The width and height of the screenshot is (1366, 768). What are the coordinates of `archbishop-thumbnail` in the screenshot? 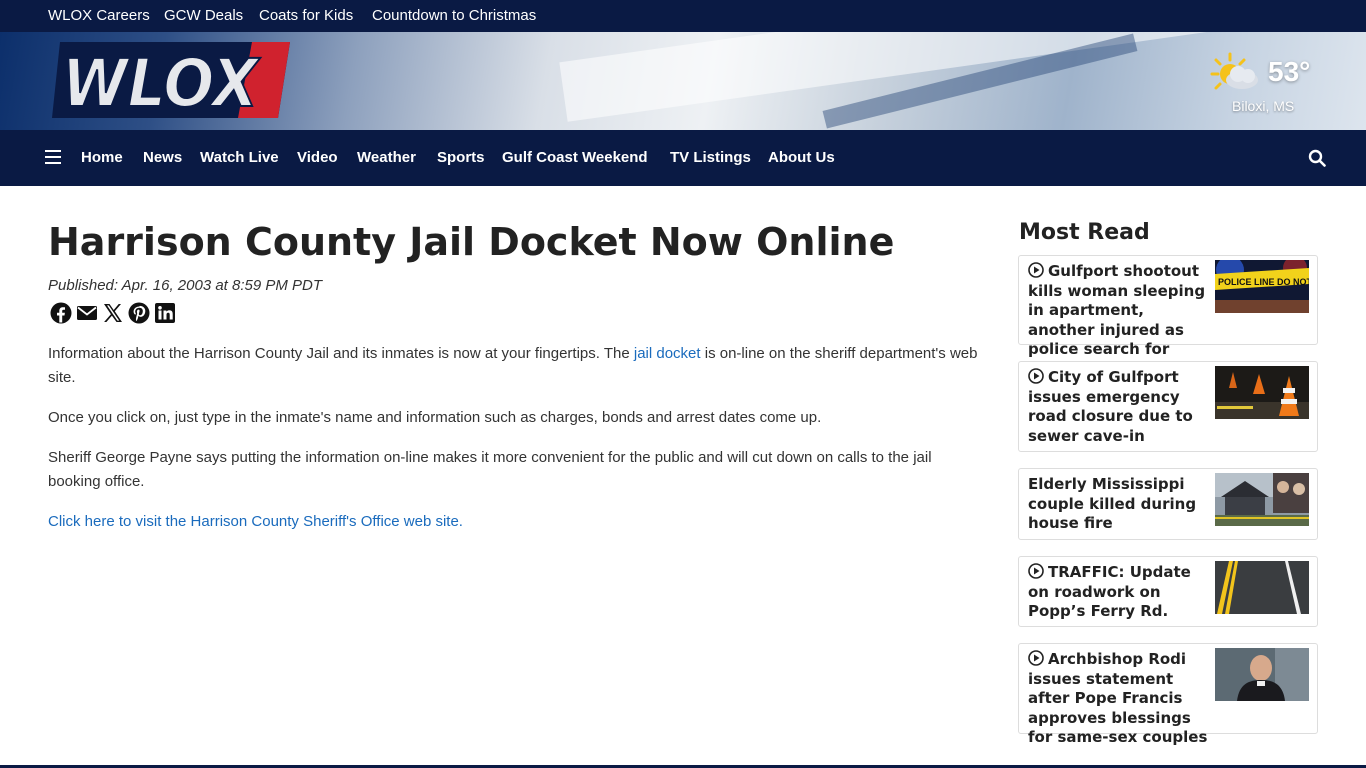 It's located at (1262, 674).